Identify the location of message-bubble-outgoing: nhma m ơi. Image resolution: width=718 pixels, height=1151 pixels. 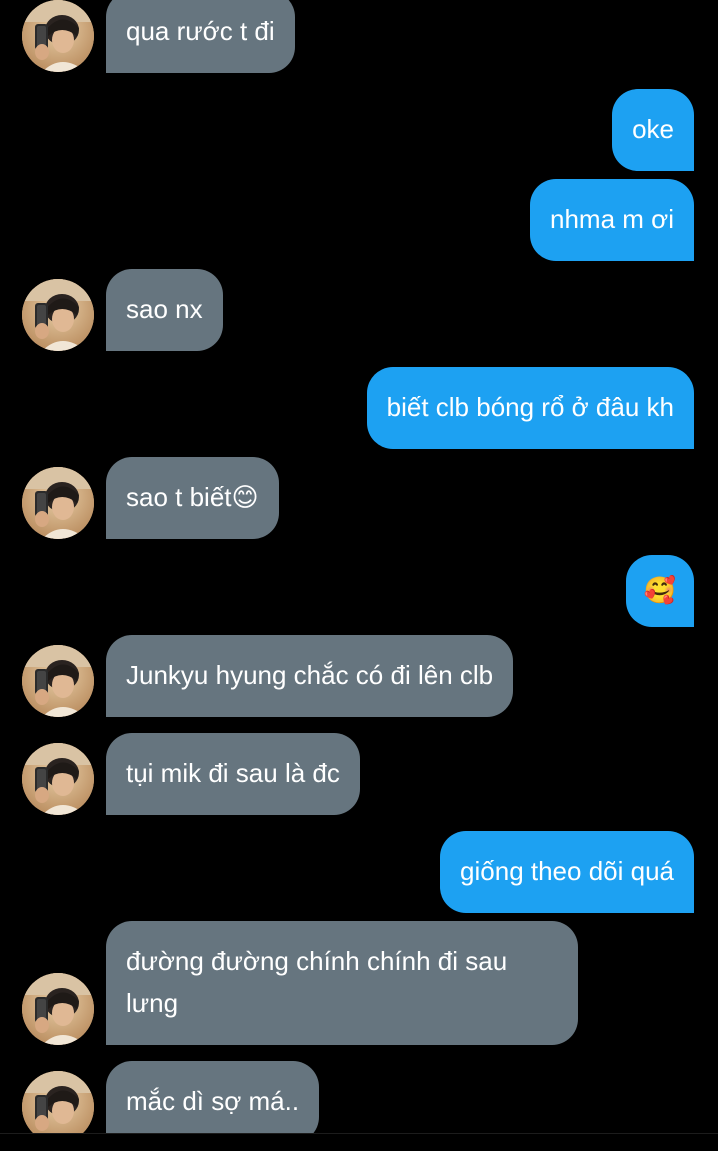
(612, 220).